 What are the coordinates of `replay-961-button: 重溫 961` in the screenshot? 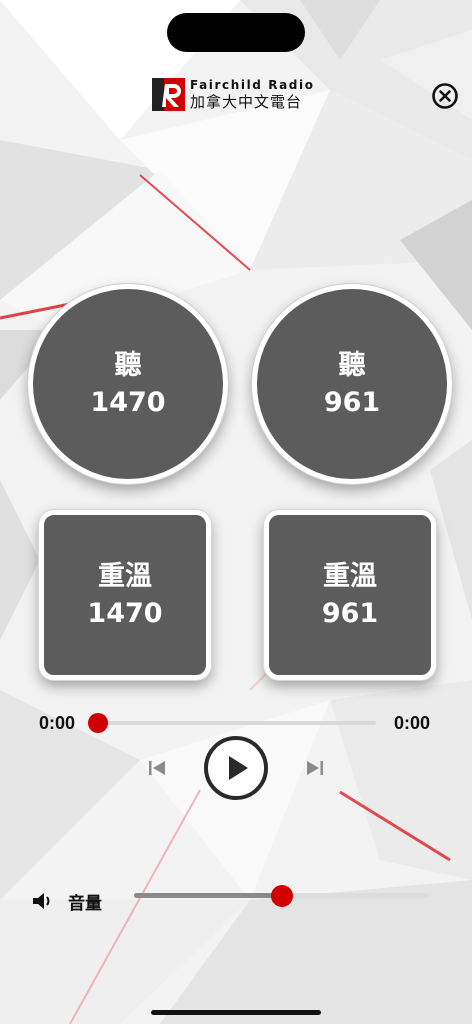 It's located at (350, 595).